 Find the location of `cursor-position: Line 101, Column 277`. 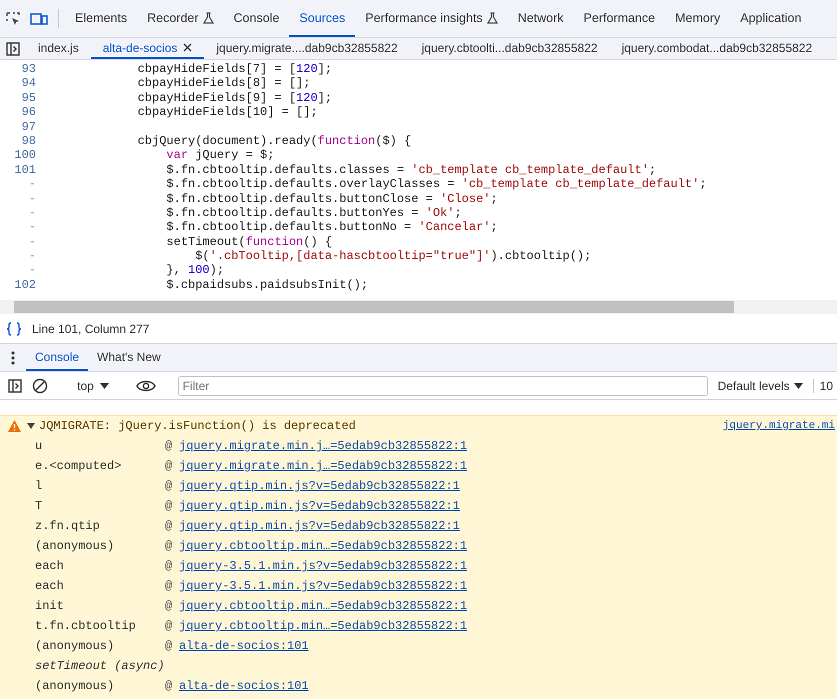

cursor-position: Line 101, Column 277 is located at coordinates (91, 329).